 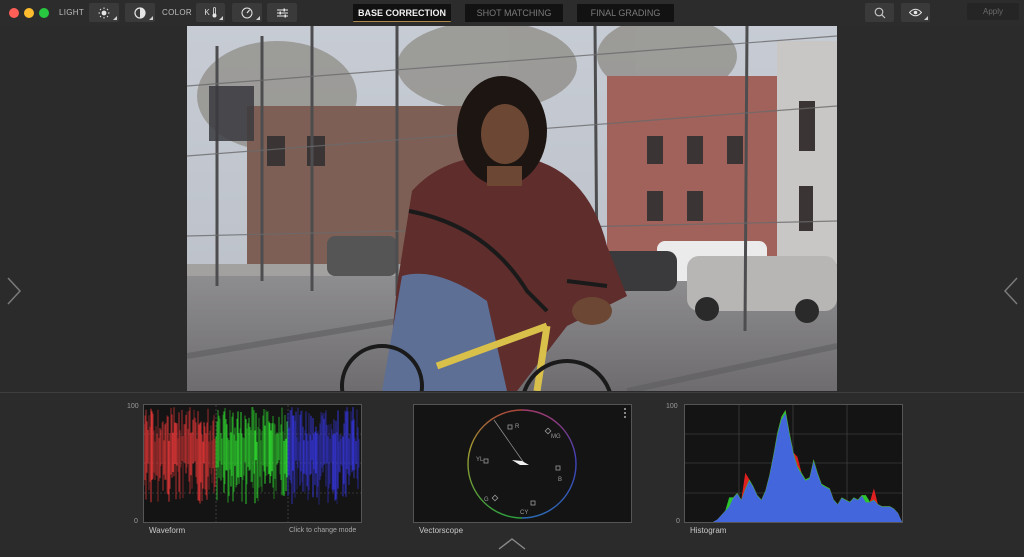 I want to click on window-maximize-button, so click(x=44, y=13).